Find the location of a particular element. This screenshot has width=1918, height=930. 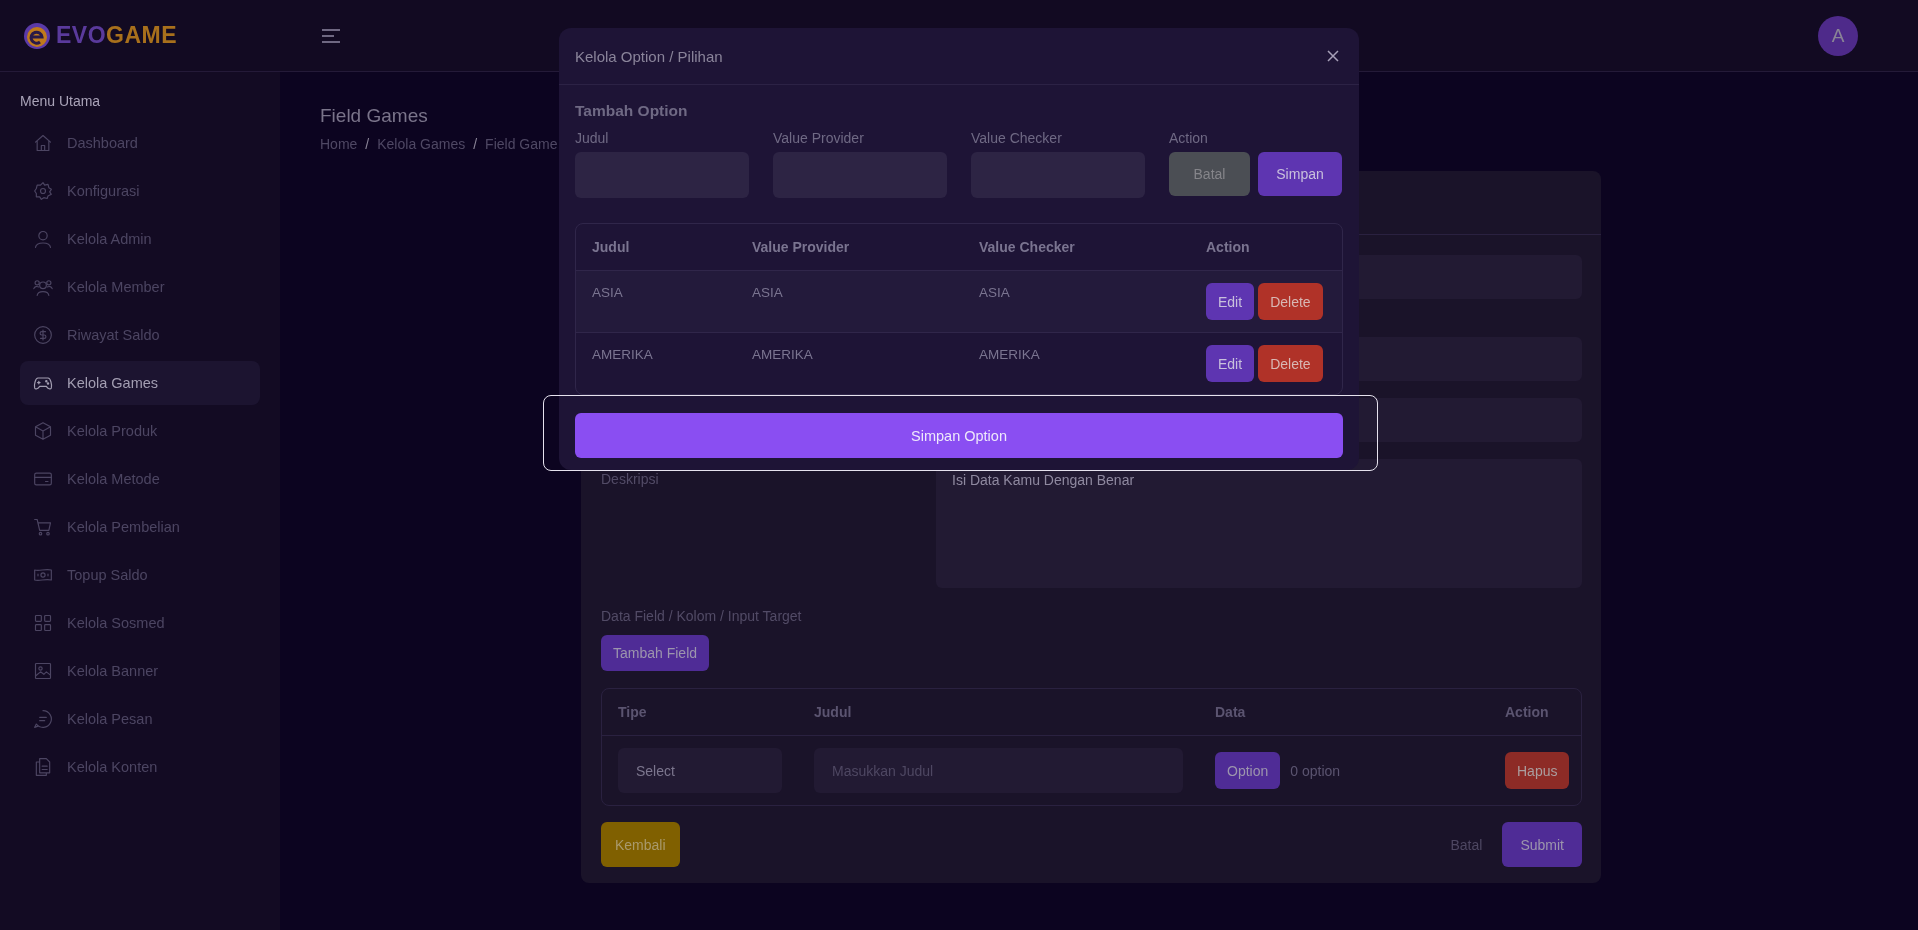

field-label: Value Checker is located at coordinates (1017, 138).